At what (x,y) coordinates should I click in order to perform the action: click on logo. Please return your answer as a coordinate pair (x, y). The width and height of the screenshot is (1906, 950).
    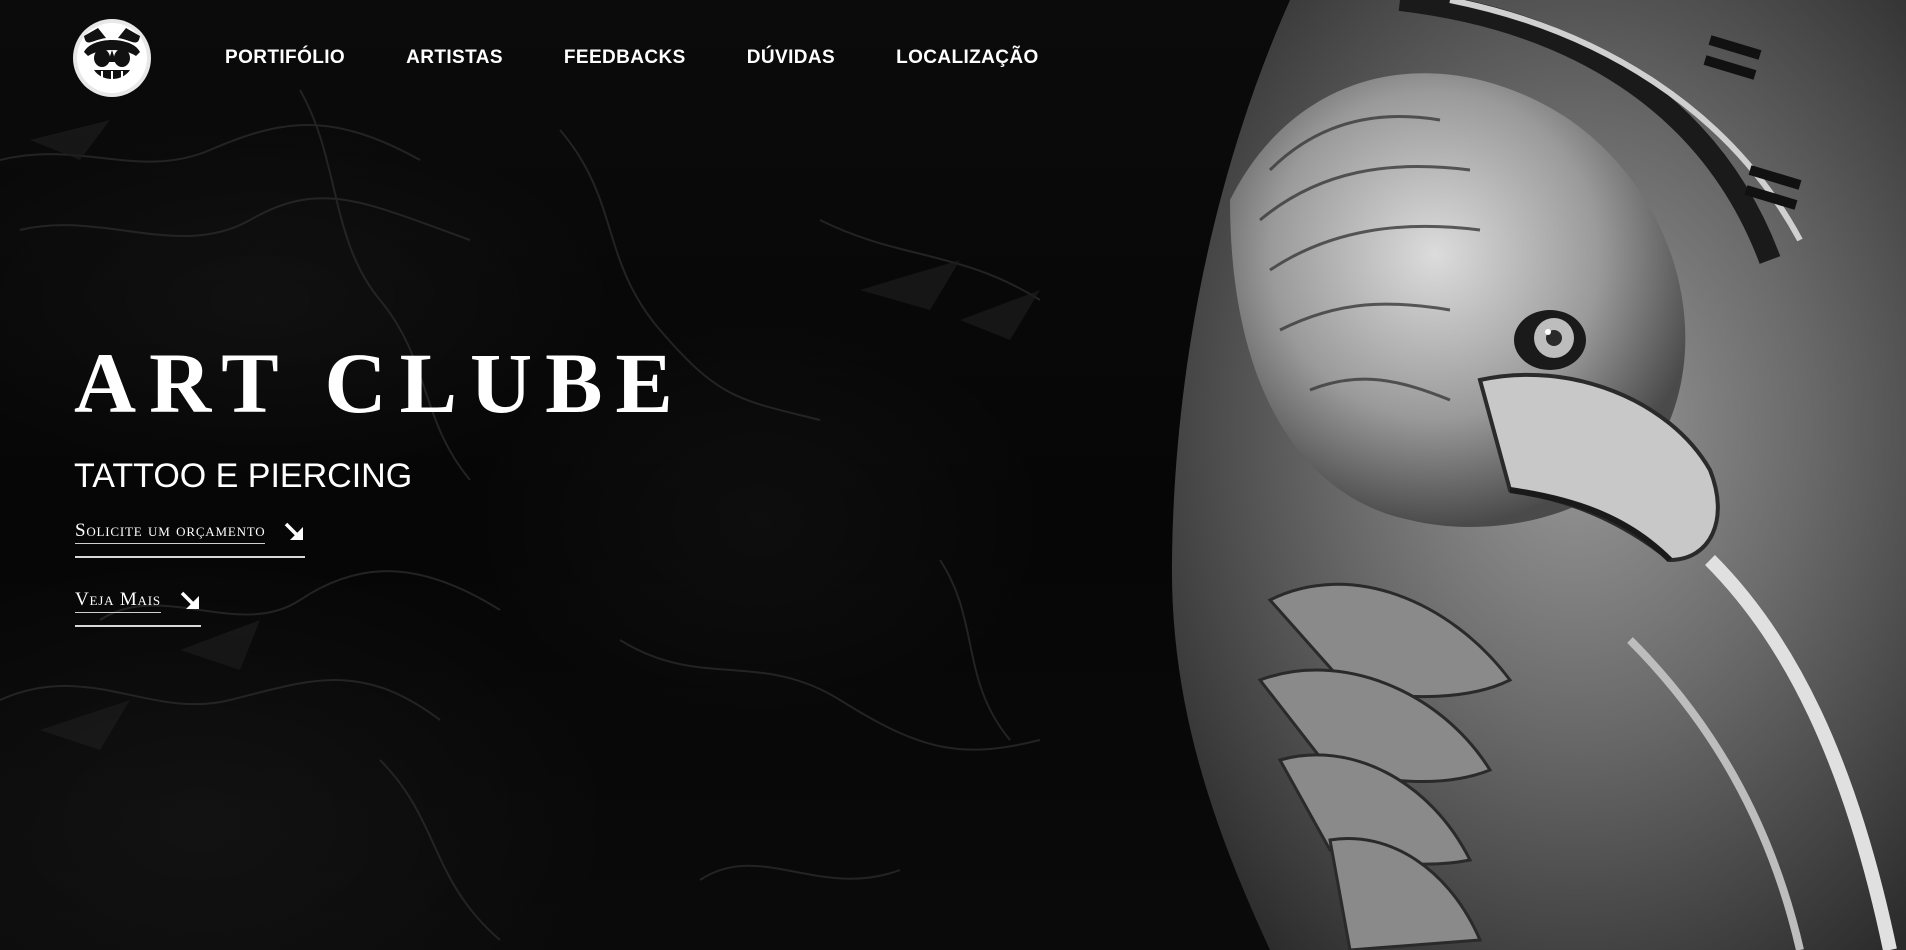
    Looking at the image, I should click on (112, 58).